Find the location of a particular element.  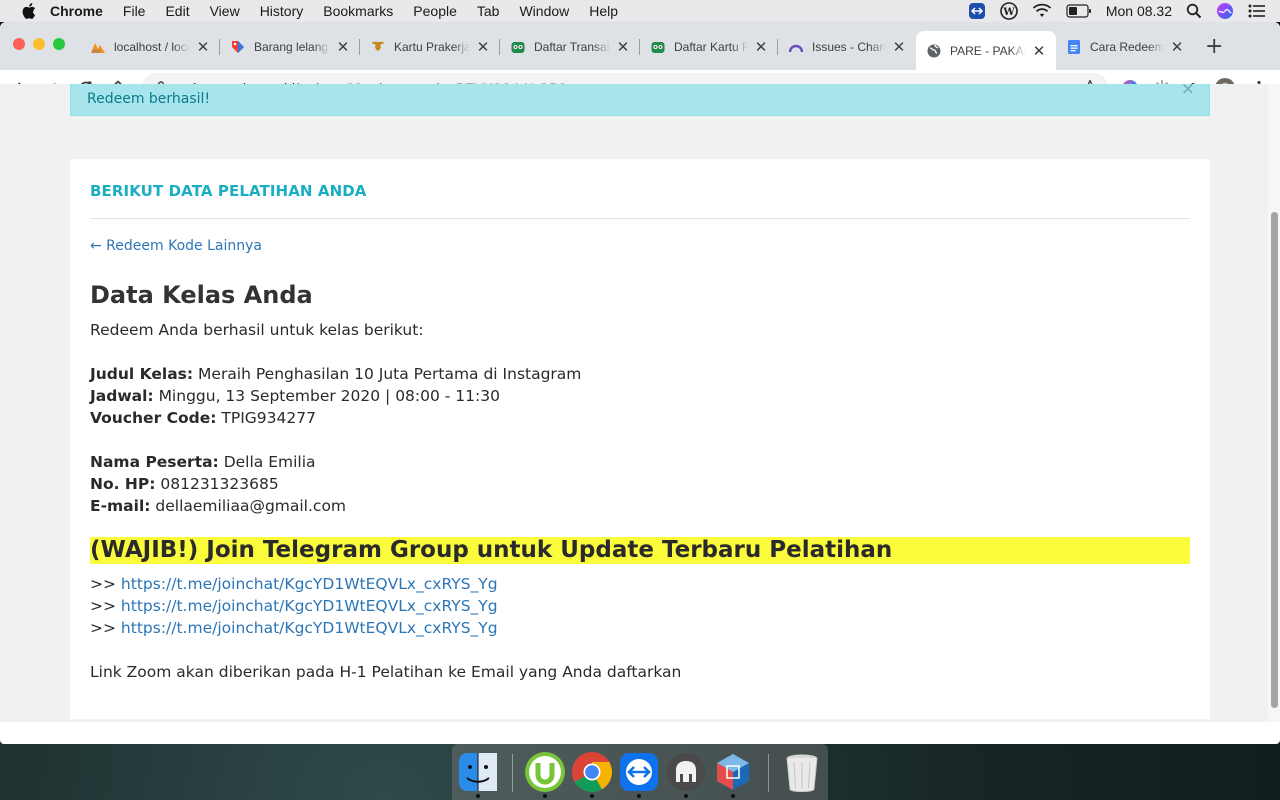

menu-help: Help is located at coordinates (603, 11).